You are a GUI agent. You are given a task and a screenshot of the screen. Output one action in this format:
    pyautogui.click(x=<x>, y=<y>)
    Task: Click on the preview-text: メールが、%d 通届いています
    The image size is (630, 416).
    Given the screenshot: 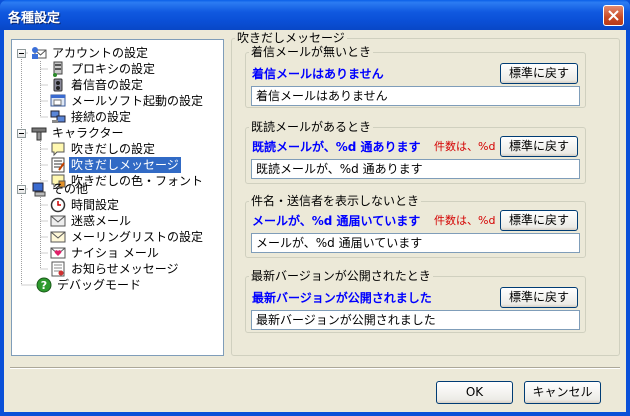 What is the action you would take?
    pyautogui.click(x=336, y=221)
    